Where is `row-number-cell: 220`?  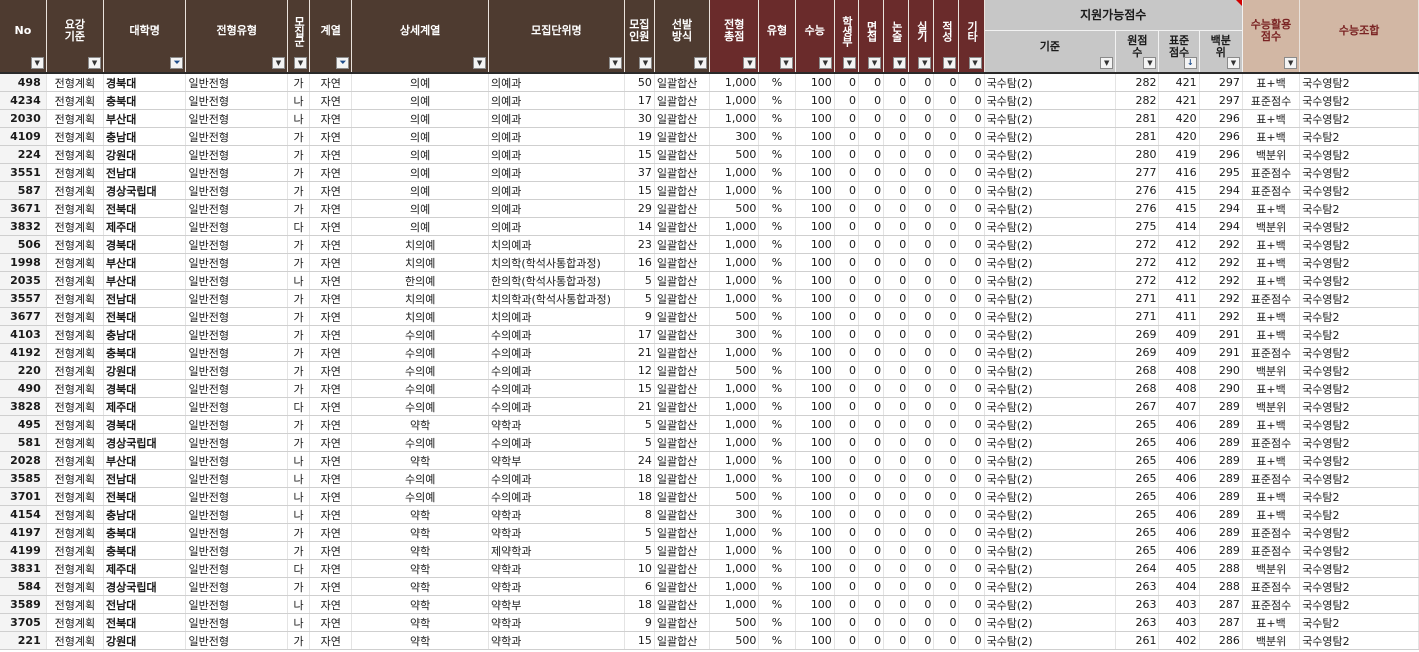 row-number-cell: 220 is located at coordinates (23, 370).